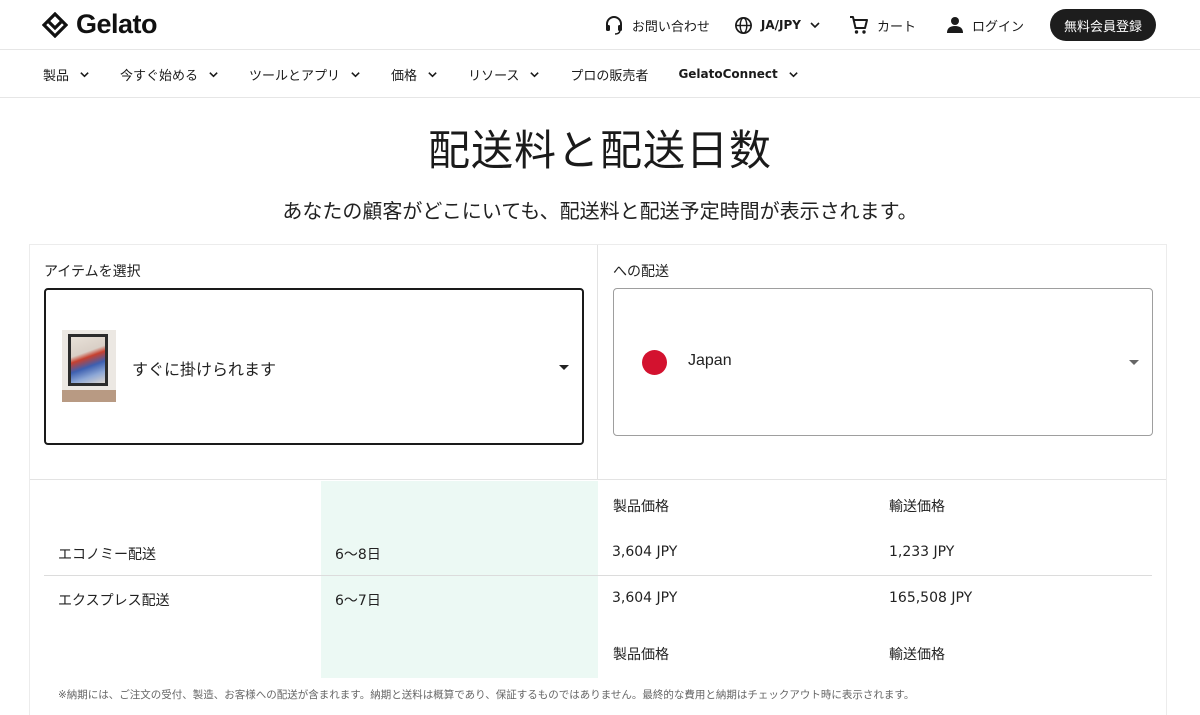 This screenshot has height=715, width=1200. Describe the element at coordinates (599, 150) in the screenshot. I see `page-title: 配送料と配送日数` at that location.